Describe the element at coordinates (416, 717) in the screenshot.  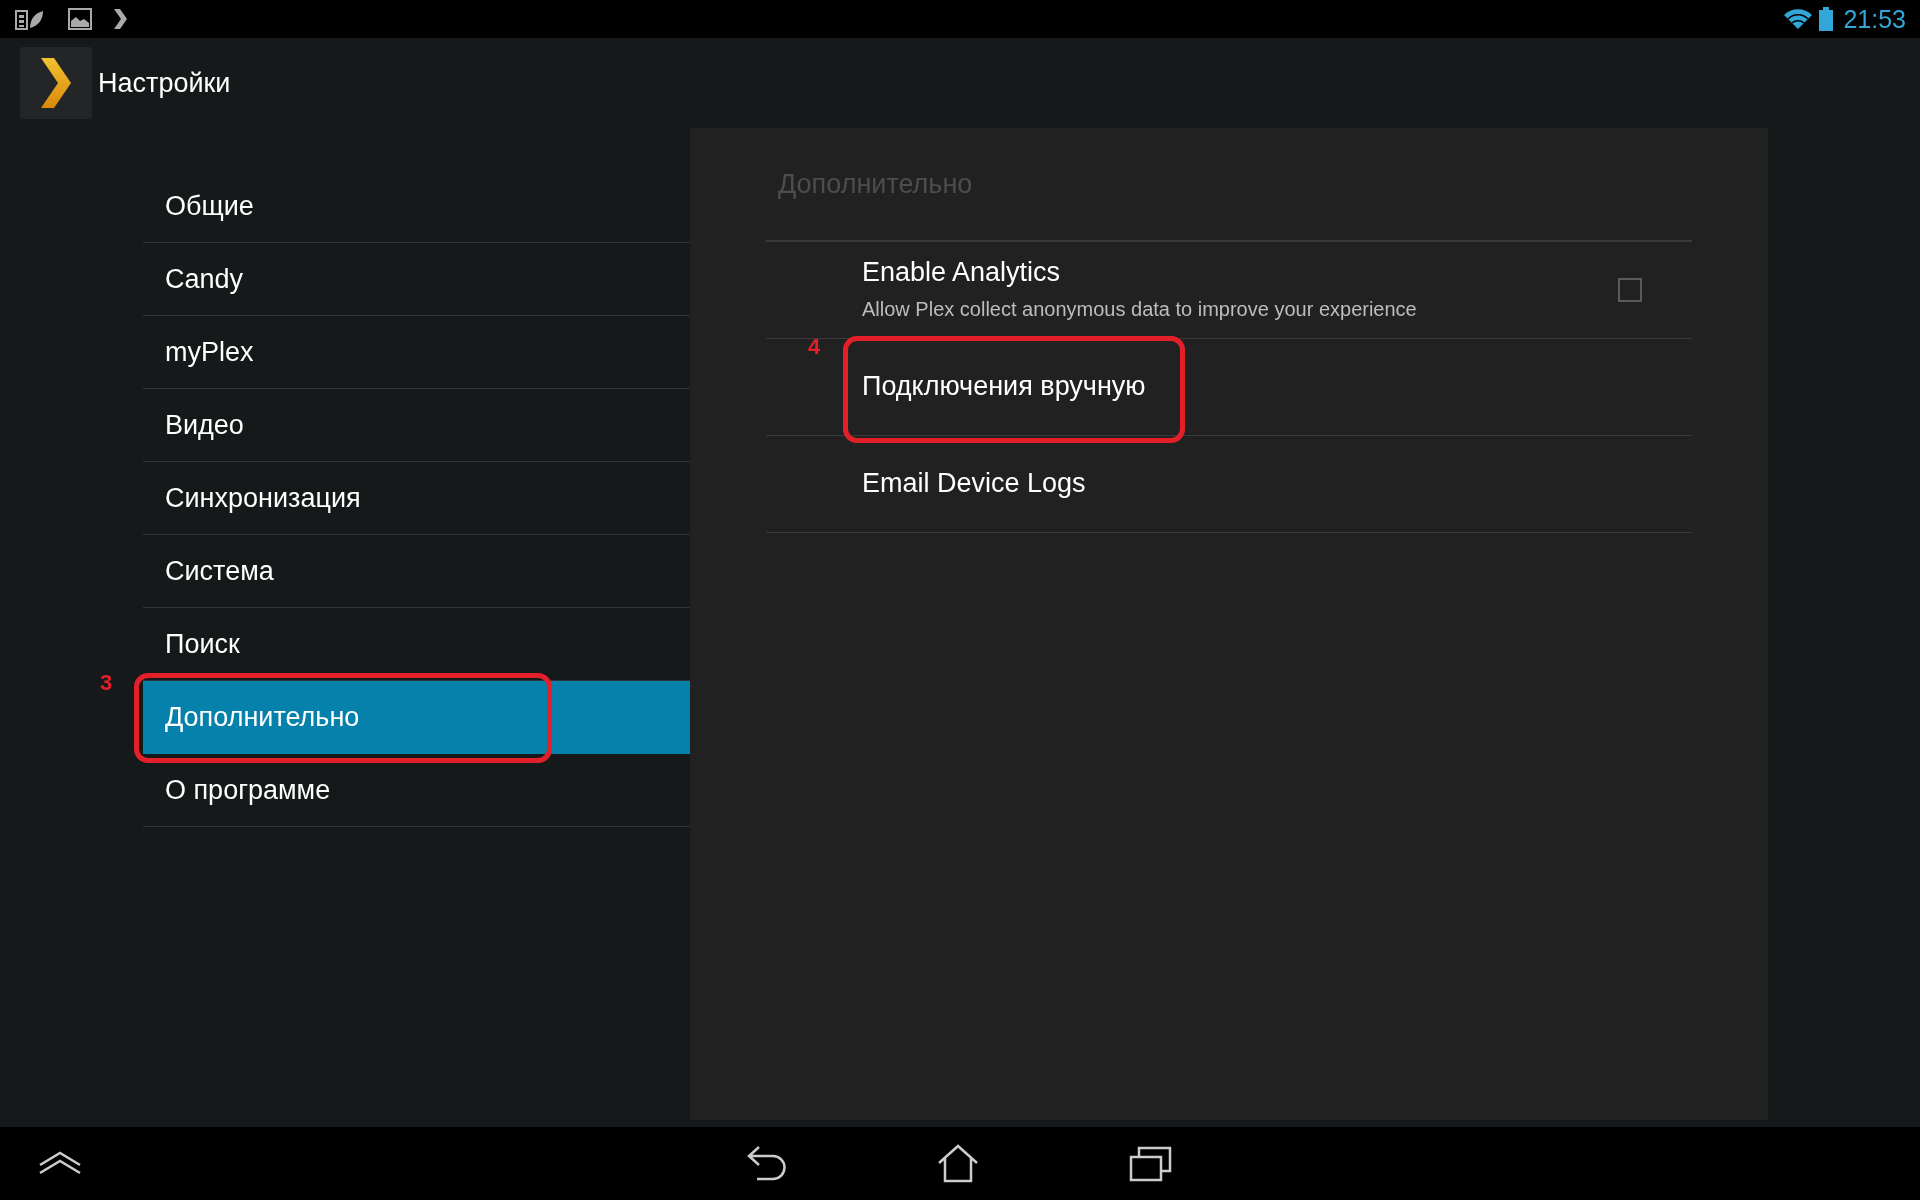
I see `sidebar-item: Дополнительно` at that location.